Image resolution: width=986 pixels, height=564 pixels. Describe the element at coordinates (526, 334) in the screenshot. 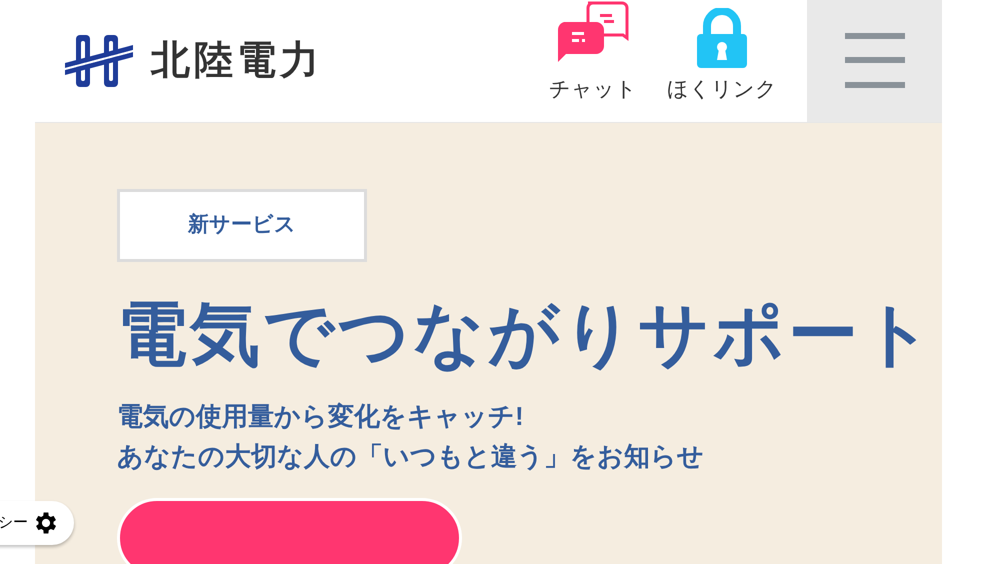

I see `hero-title: 電気でつながりサポート` at that location.